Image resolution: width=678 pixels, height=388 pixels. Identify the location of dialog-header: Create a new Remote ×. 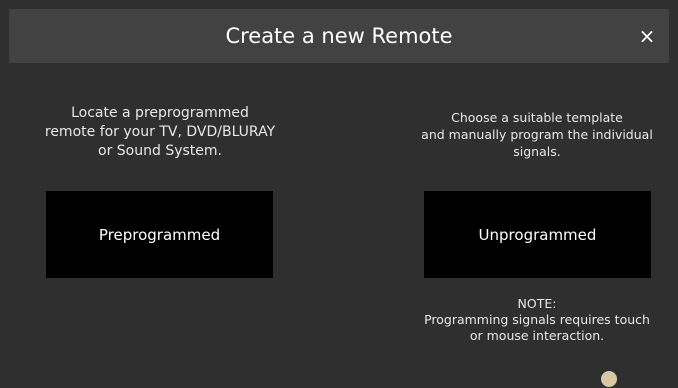
(339, 36).